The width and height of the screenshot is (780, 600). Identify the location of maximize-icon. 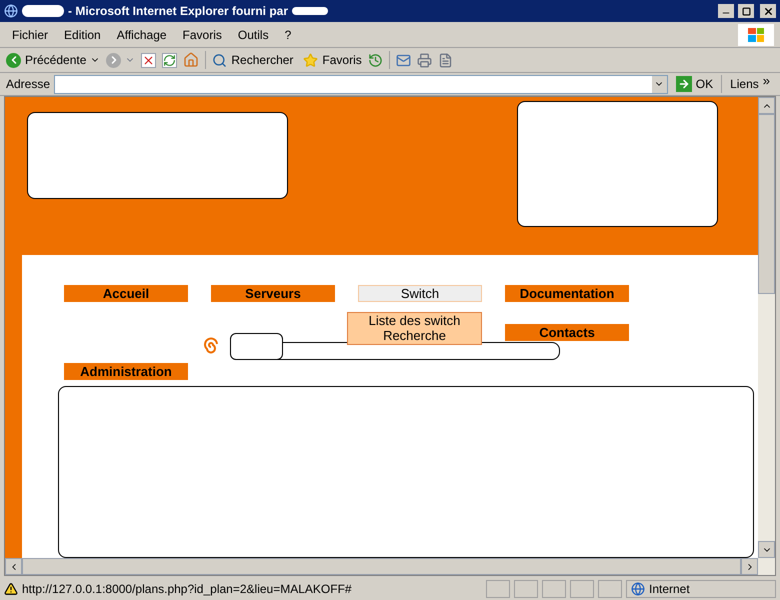
(746, 11).